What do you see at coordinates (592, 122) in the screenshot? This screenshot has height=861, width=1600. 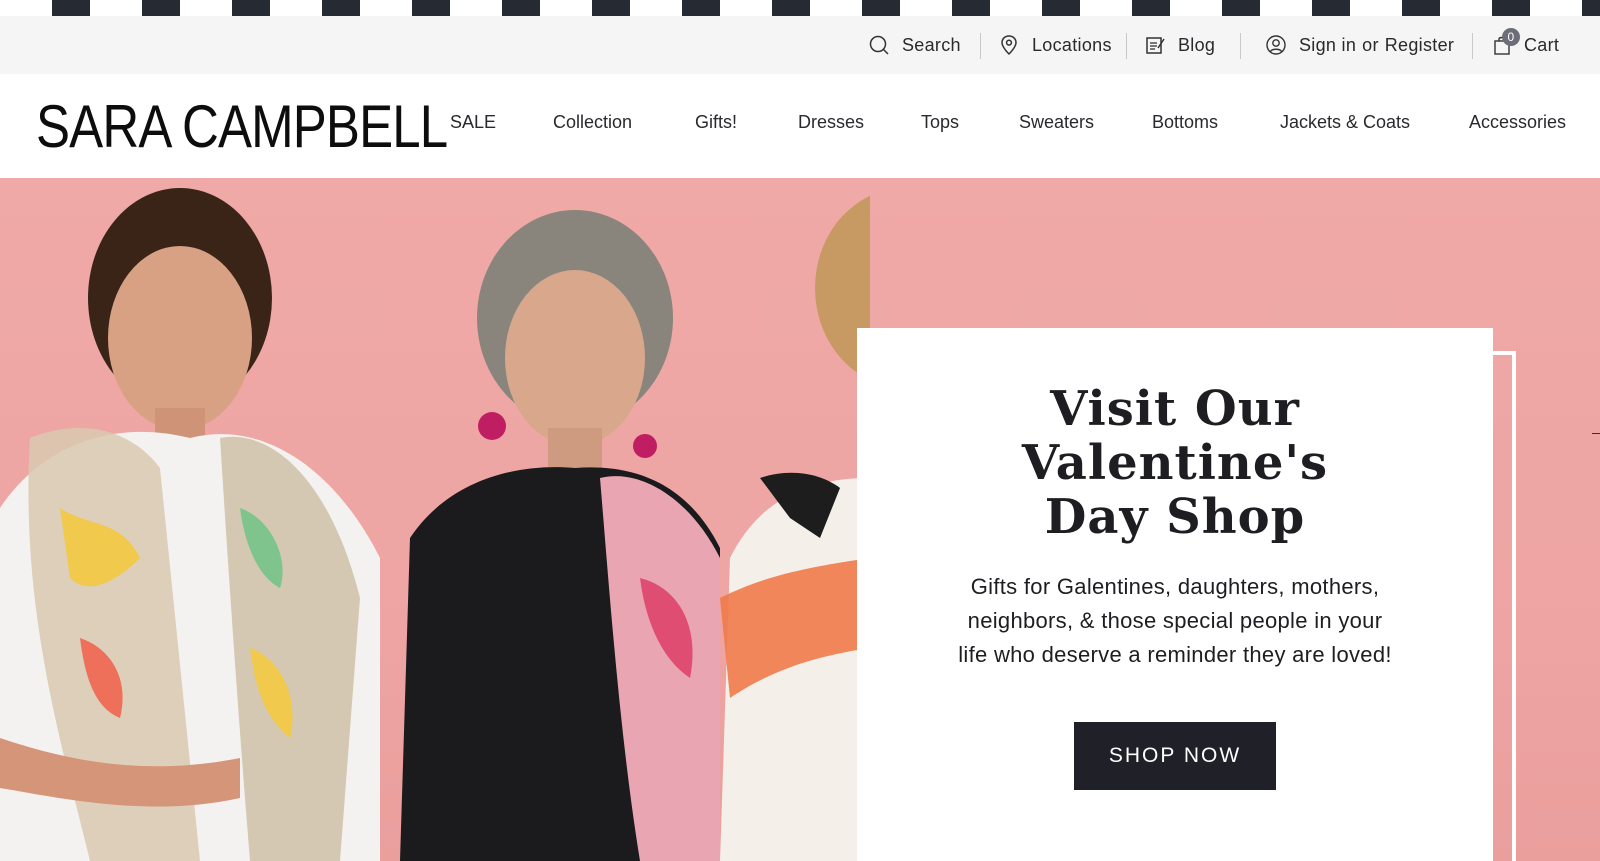 I see `nav-item-collection: Collection` at bounding box center [592, 122].